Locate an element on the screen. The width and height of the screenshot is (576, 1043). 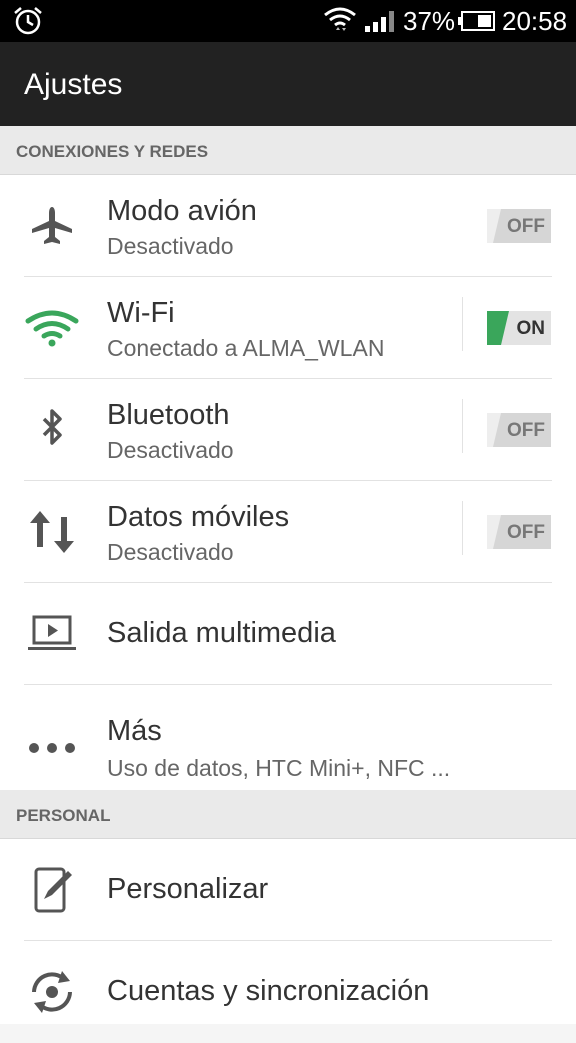
item-title: Wi-Fi is located at coordinates (141, 313).